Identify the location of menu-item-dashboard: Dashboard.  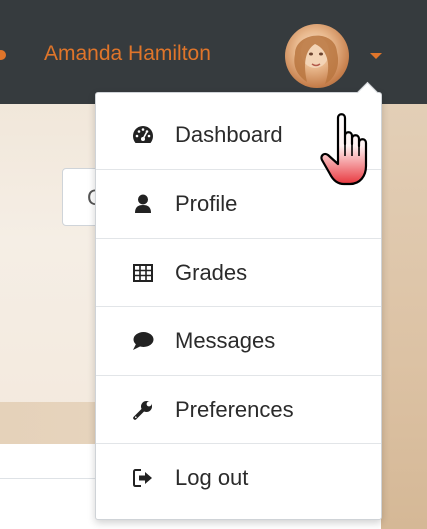
(238, 135).